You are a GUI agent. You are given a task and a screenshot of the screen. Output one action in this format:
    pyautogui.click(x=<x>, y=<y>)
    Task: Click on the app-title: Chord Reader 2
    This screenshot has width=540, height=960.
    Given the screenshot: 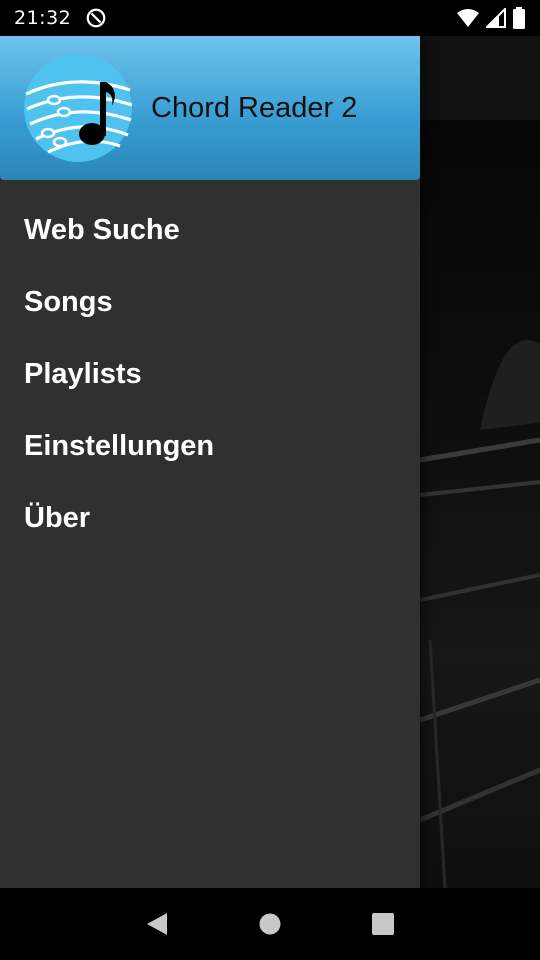 What is the action you would take?
    pyautogui.click(x=254, y=107)
    